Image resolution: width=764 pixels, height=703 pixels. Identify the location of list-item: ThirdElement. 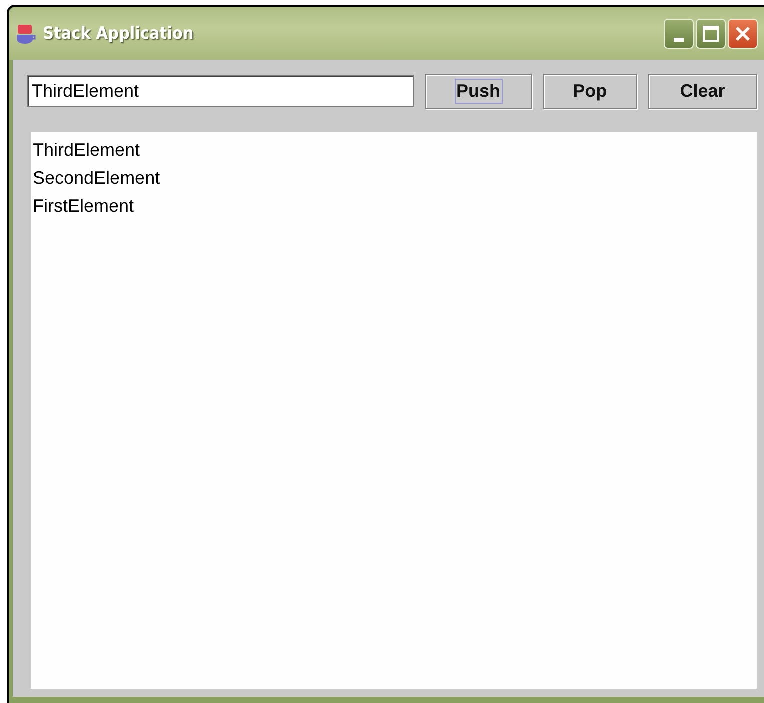
(86, 150).